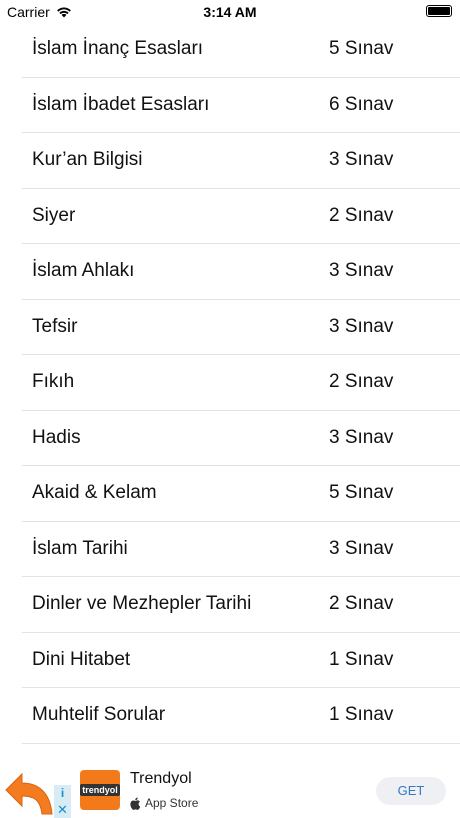 This screenshot has width=460, height=818. What do you see at coordinates (230, 785) in the screenshot?
I see `ad-banner: i ✕ trendyol Trendyol App Store GET` at bounding box center [230, 785].